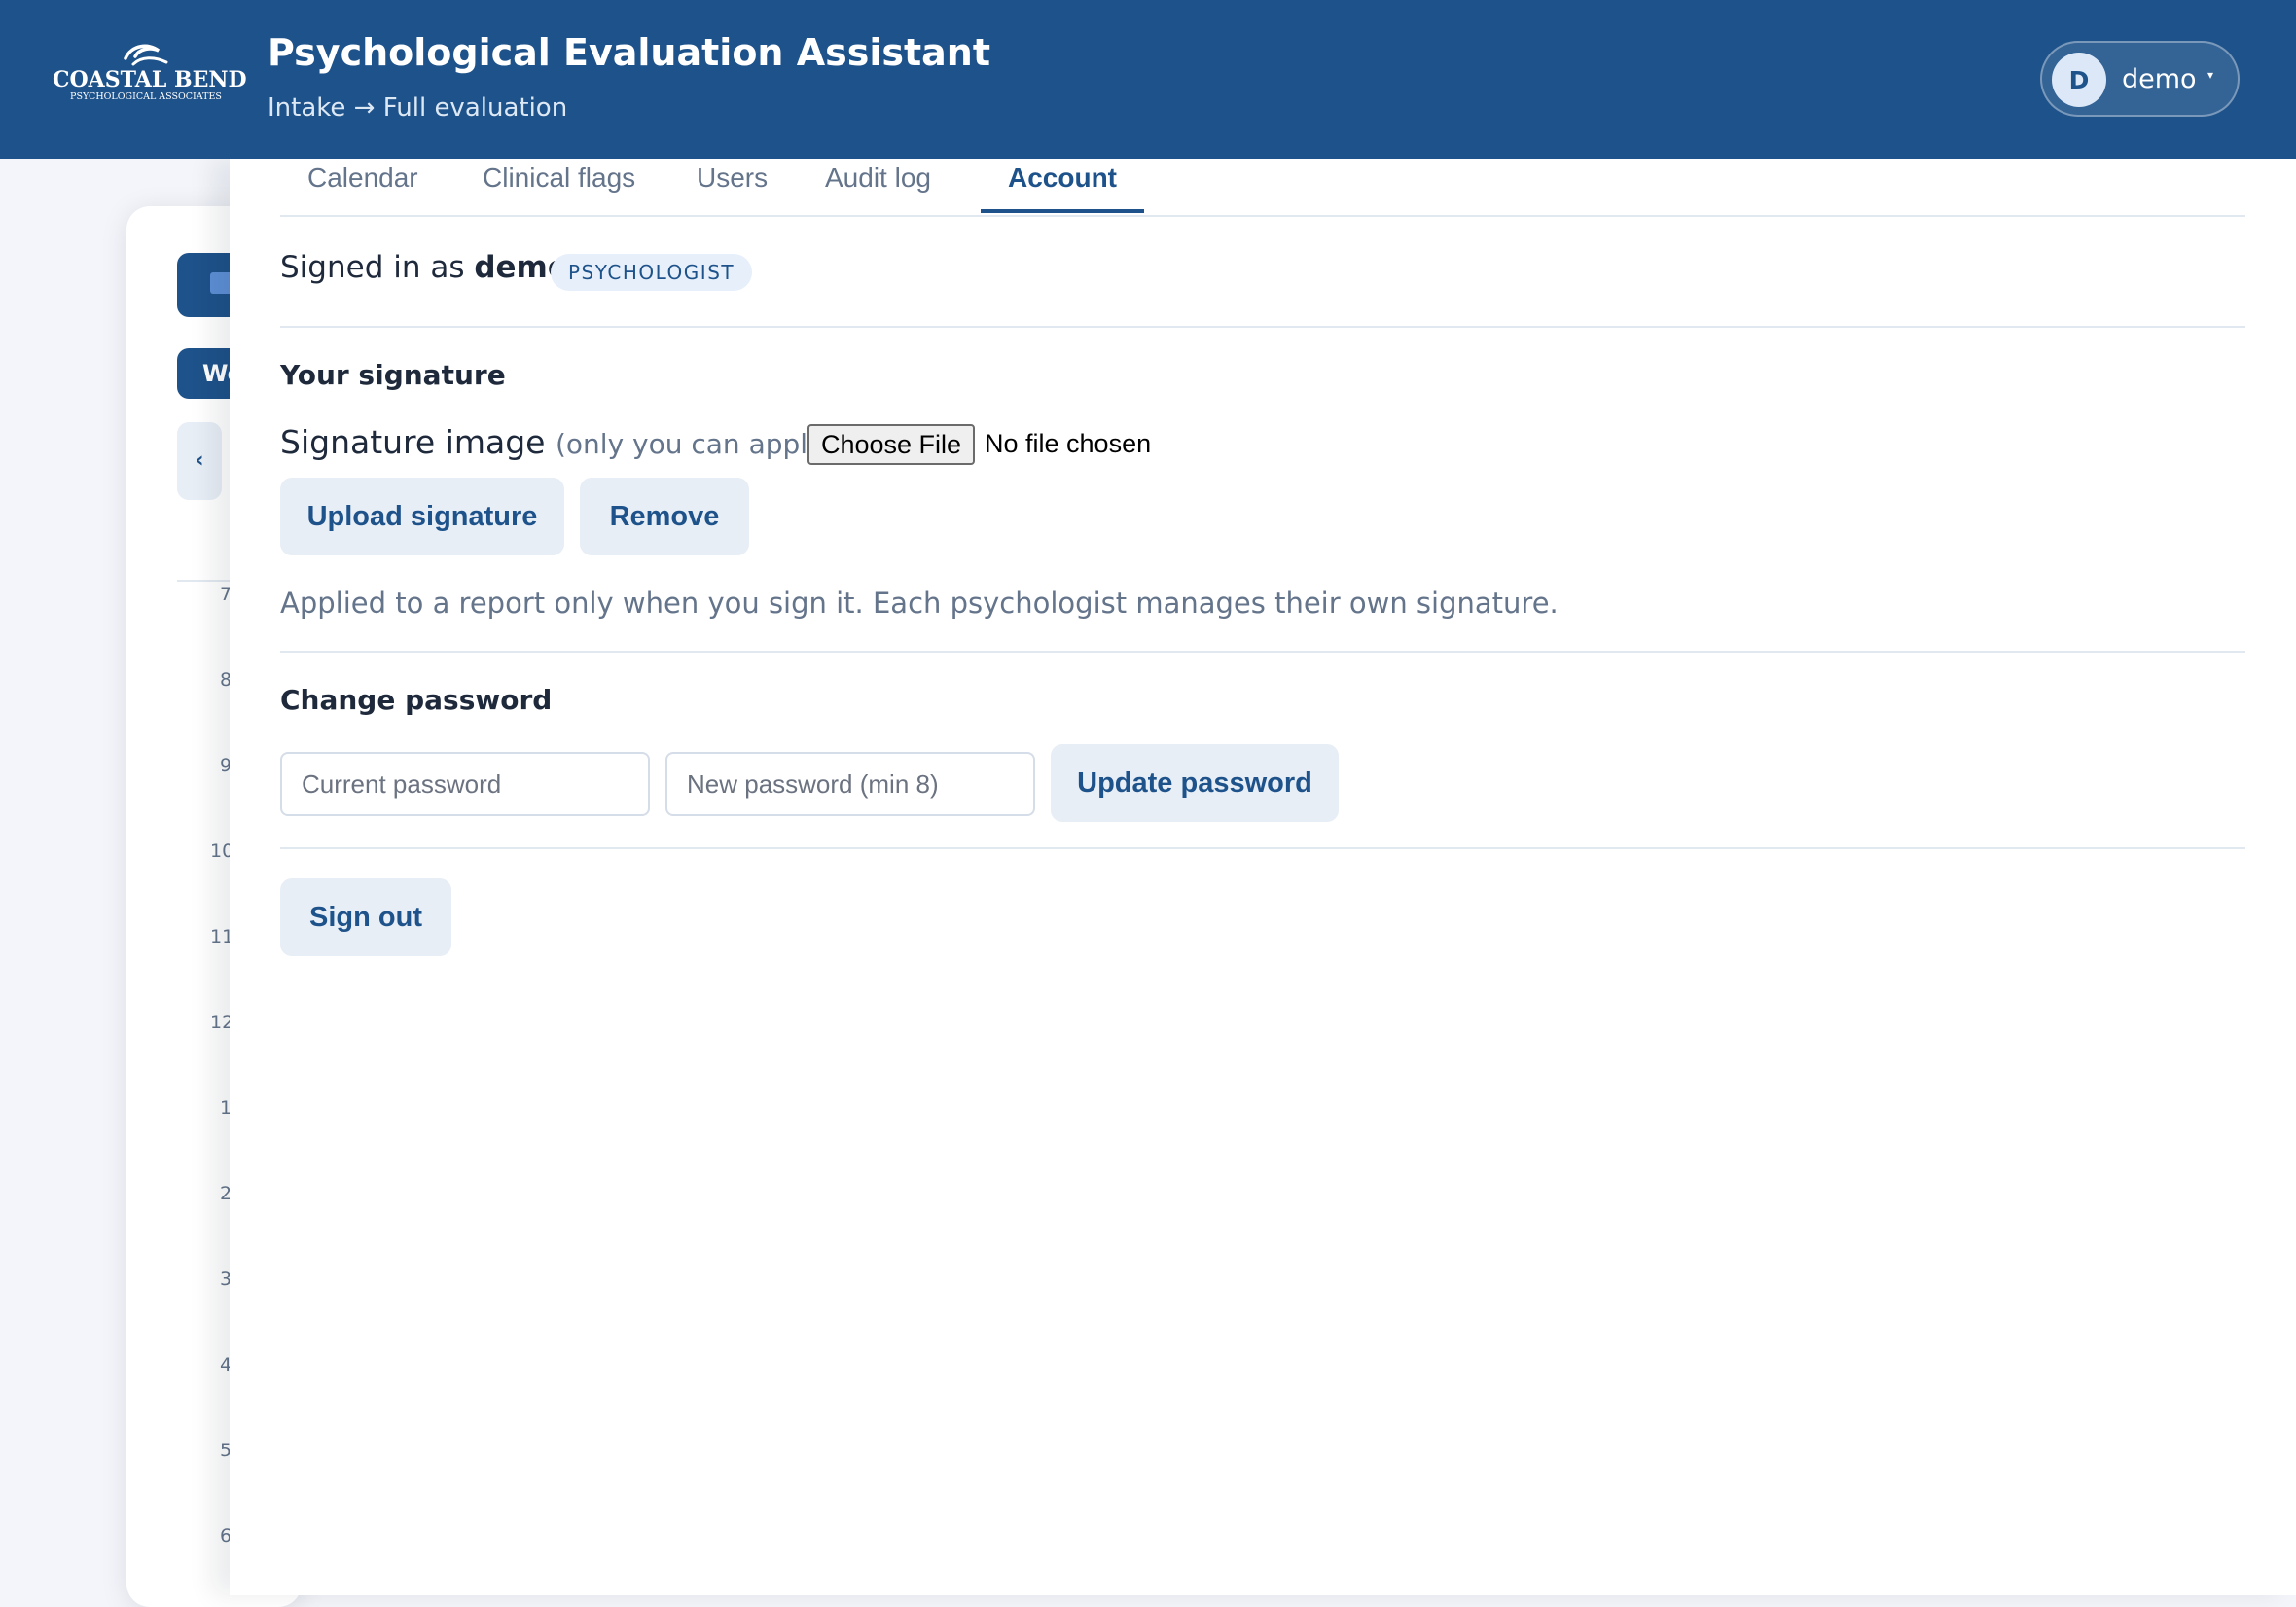  I want to click on signature-section-title: Your signature, so click(393, 375).